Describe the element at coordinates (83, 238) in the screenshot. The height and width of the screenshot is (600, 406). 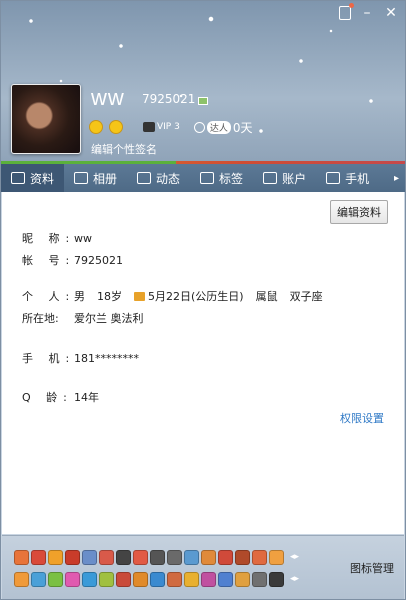
I see `field-value: ww` at that location.